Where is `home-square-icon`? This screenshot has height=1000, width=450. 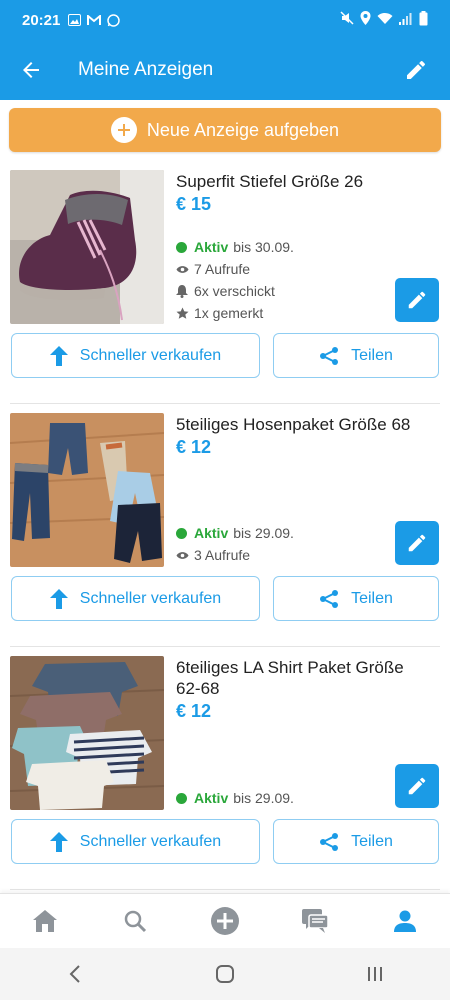 home-square-icon is located at coordinates (225, 974).